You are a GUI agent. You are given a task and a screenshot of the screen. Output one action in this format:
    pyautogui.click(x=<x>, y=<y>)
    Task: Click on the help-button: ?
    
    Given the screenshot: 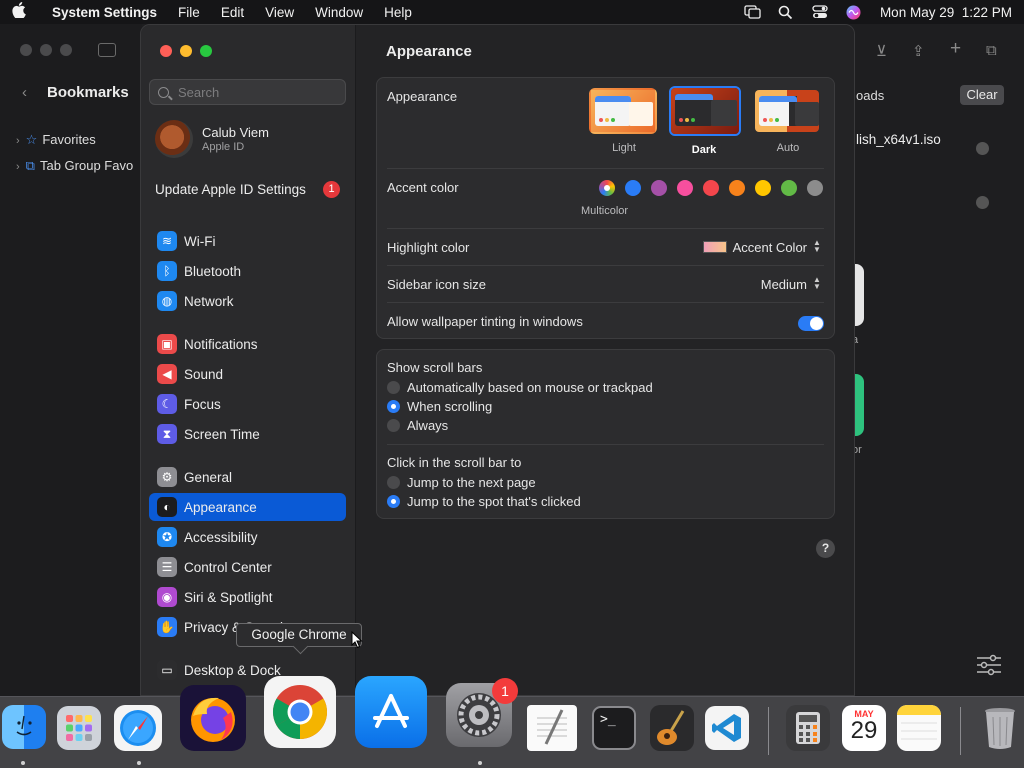 What is the action you would take?
    pyautogui.click(x=825, y=548)
    